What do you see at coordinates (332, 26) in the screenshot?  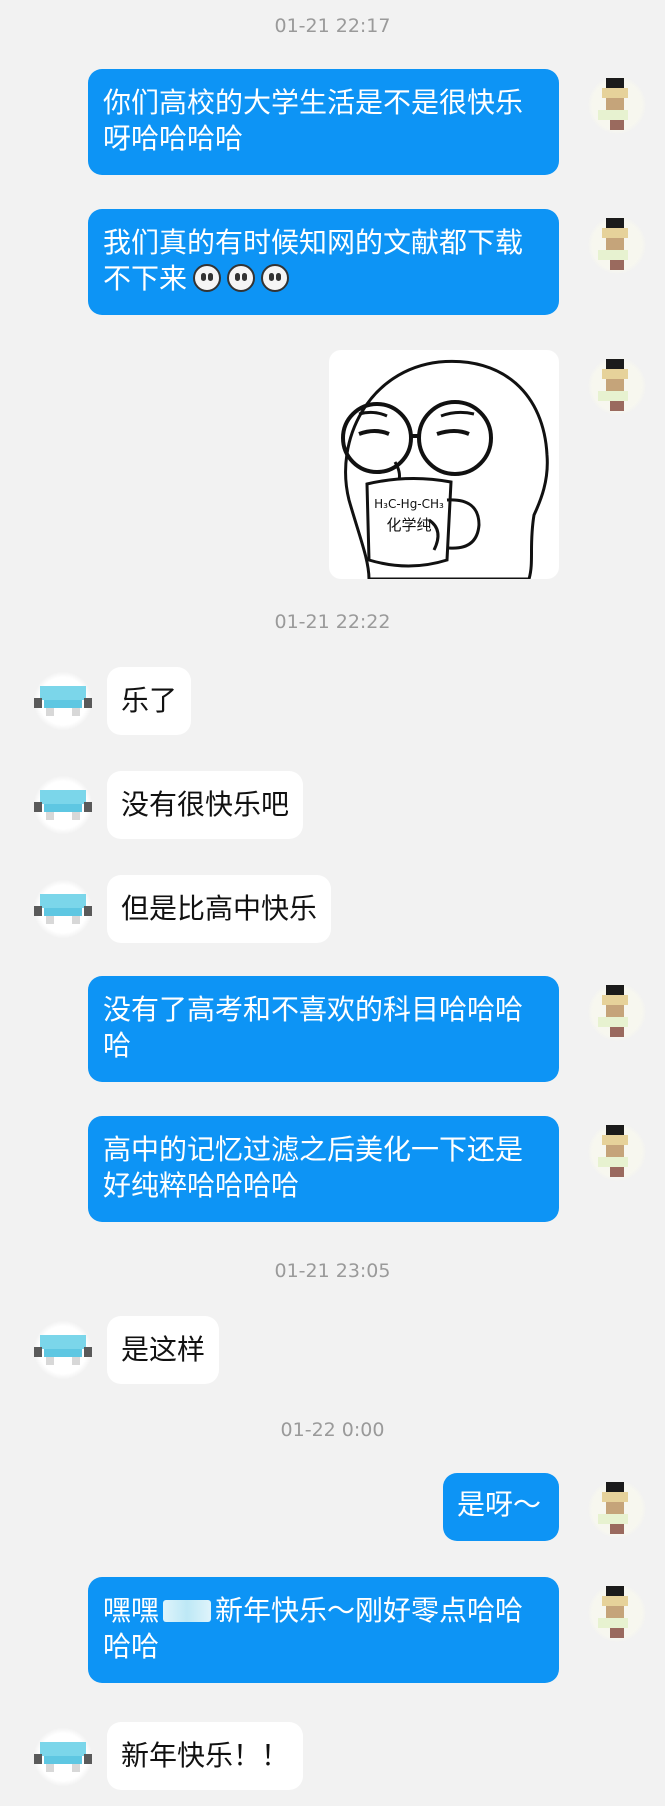 I see `timestamp: 01-21 22:17` at bounding box center [332, 26].